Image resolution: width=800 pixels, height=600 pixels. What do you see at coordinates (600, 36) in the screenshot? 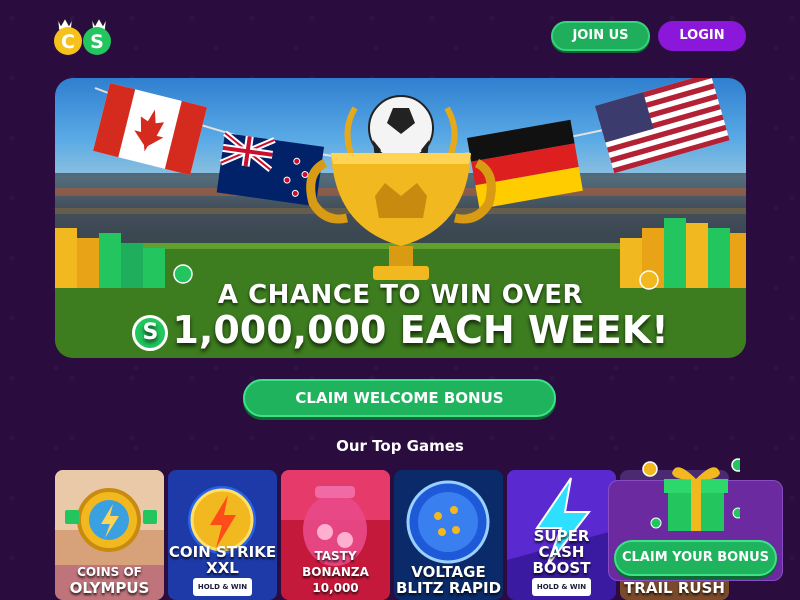
I see `join-us-button: JOIN US` at bounding box center [600, 36].